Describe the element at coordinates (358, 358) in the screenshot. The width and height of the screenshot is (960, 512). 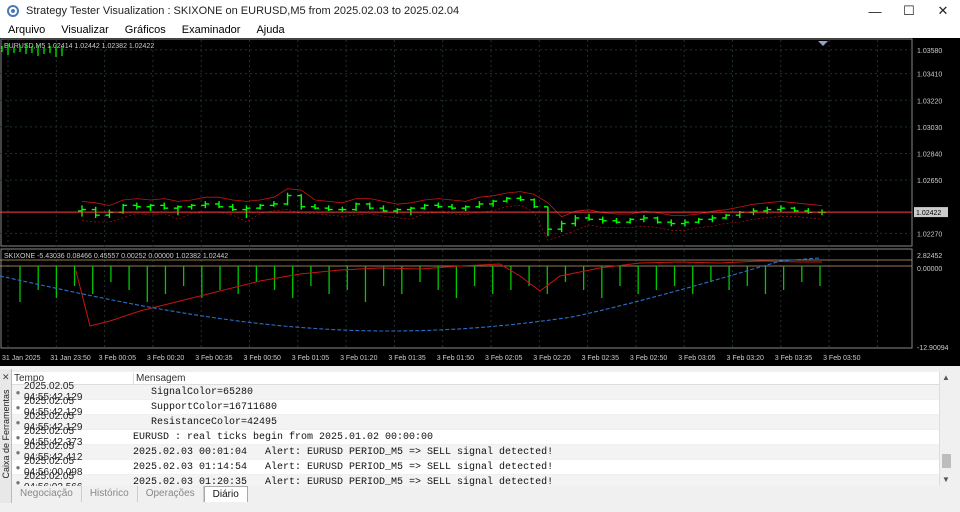
I see `time-tick-label: 3 Feb 01:20` at that location.